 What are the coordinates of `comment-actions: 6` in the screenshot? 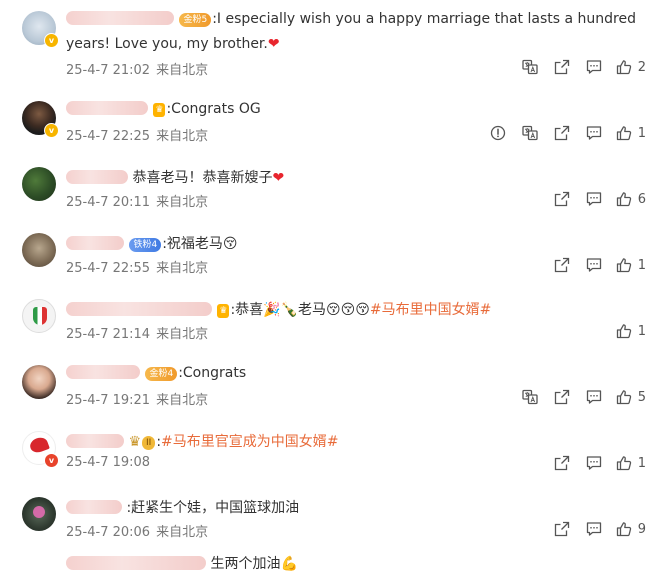 It's located at (593, 199).